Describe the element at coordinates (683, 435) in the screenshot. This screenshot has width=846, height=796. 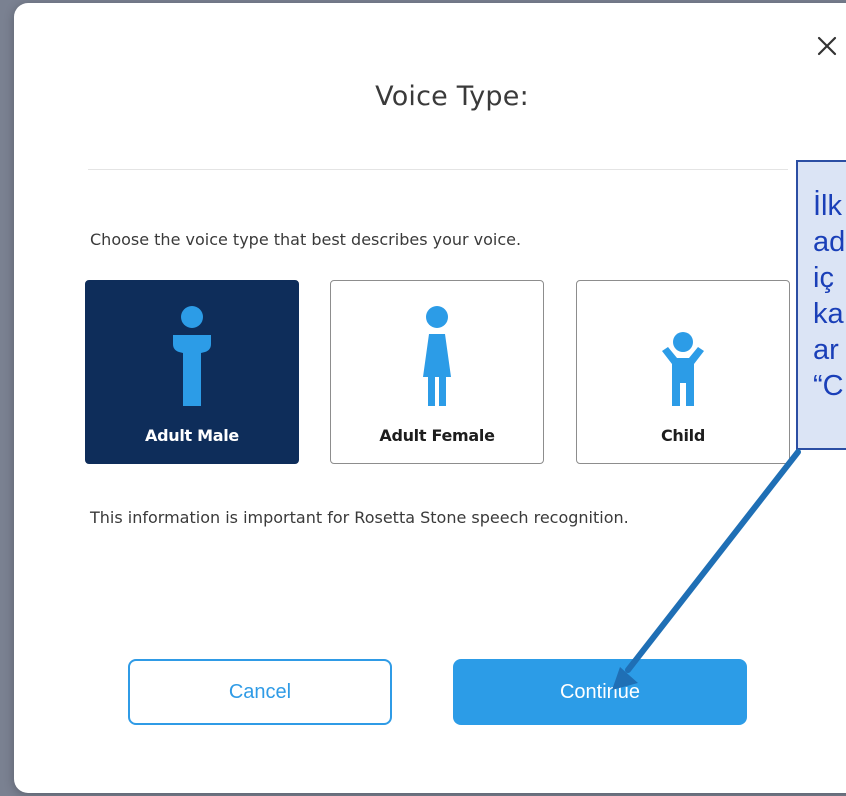
I see `voice-option-label: Child` at that location.